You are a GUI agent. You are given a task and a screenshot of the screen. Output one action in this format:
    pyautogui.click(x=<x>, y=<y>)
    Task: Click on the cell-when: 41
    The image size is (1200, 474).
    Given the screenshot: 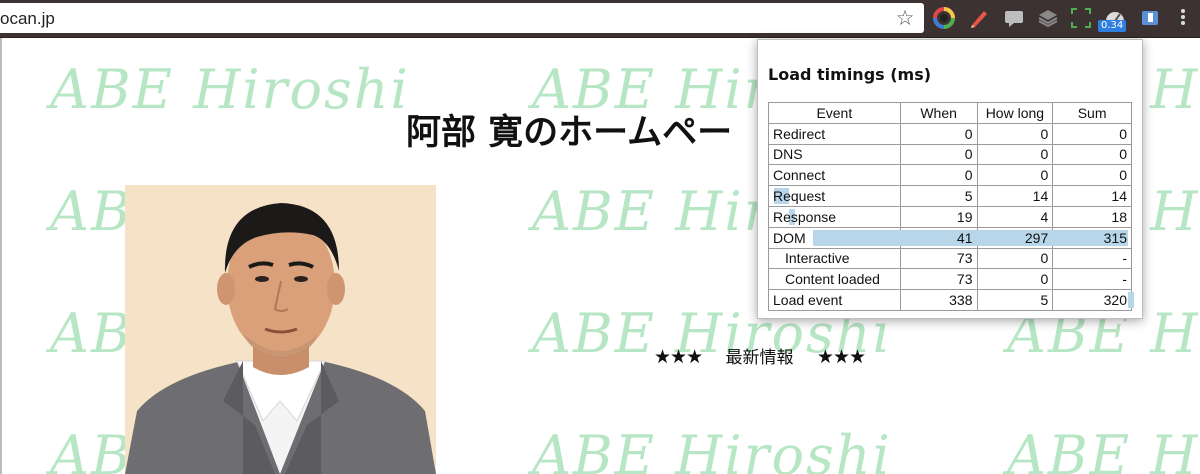 What is the action you would take?
    pyautogui.click(x=938, y=237)
    